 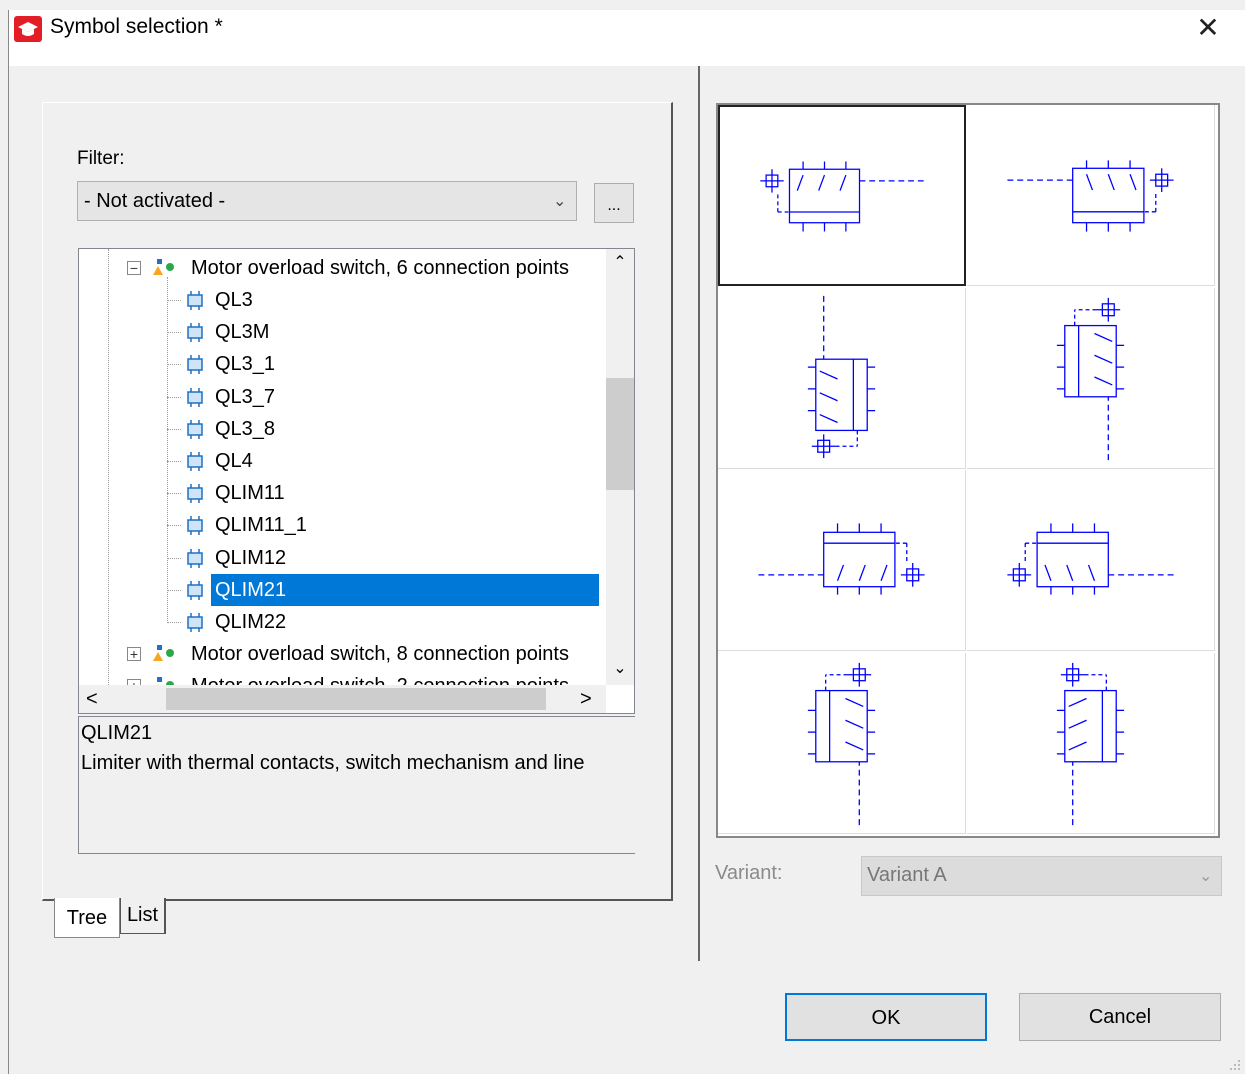 I want to click on description-box, so click(x=356, y=785).